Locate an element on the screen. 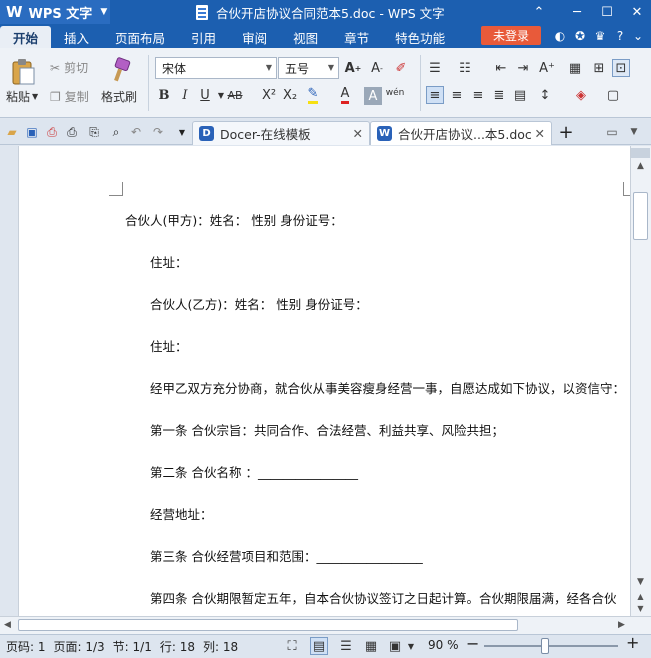  gift-icon: ✪ is located at coordinates (580, 36).